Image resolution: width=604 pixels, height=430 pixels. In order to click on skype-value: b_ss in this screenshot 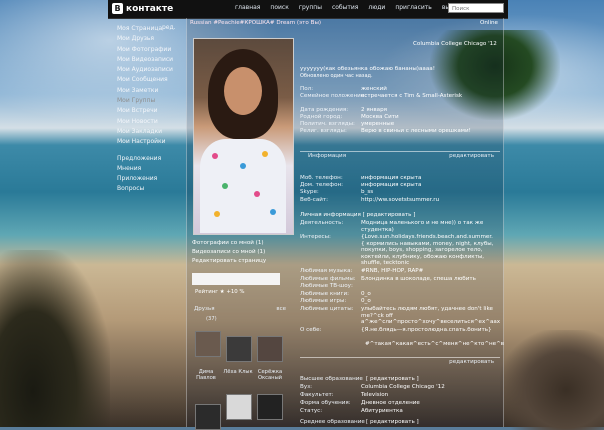, I will do `click(367, 192)`.